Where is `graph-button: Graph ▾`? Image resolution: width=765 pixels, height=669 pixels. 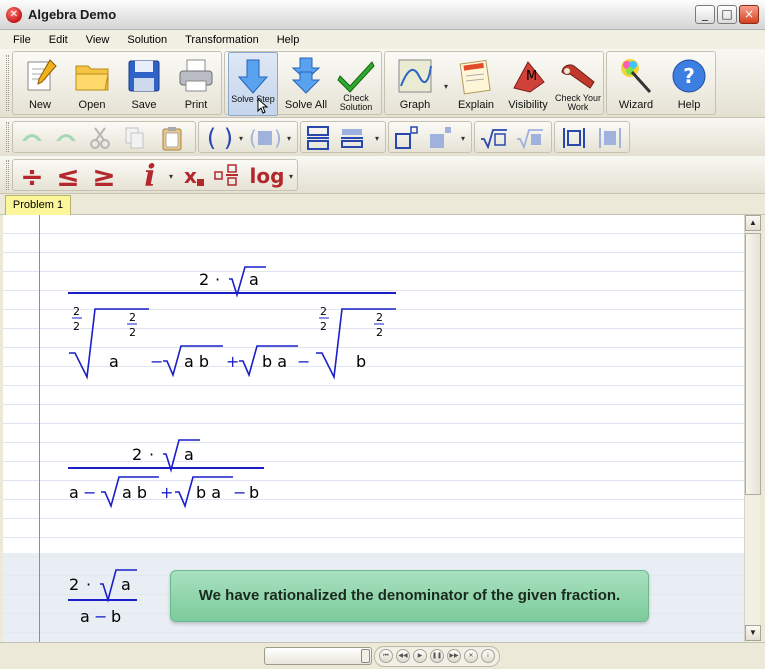 graph-button: Graph ▾ is located at coordinates (417, 84).